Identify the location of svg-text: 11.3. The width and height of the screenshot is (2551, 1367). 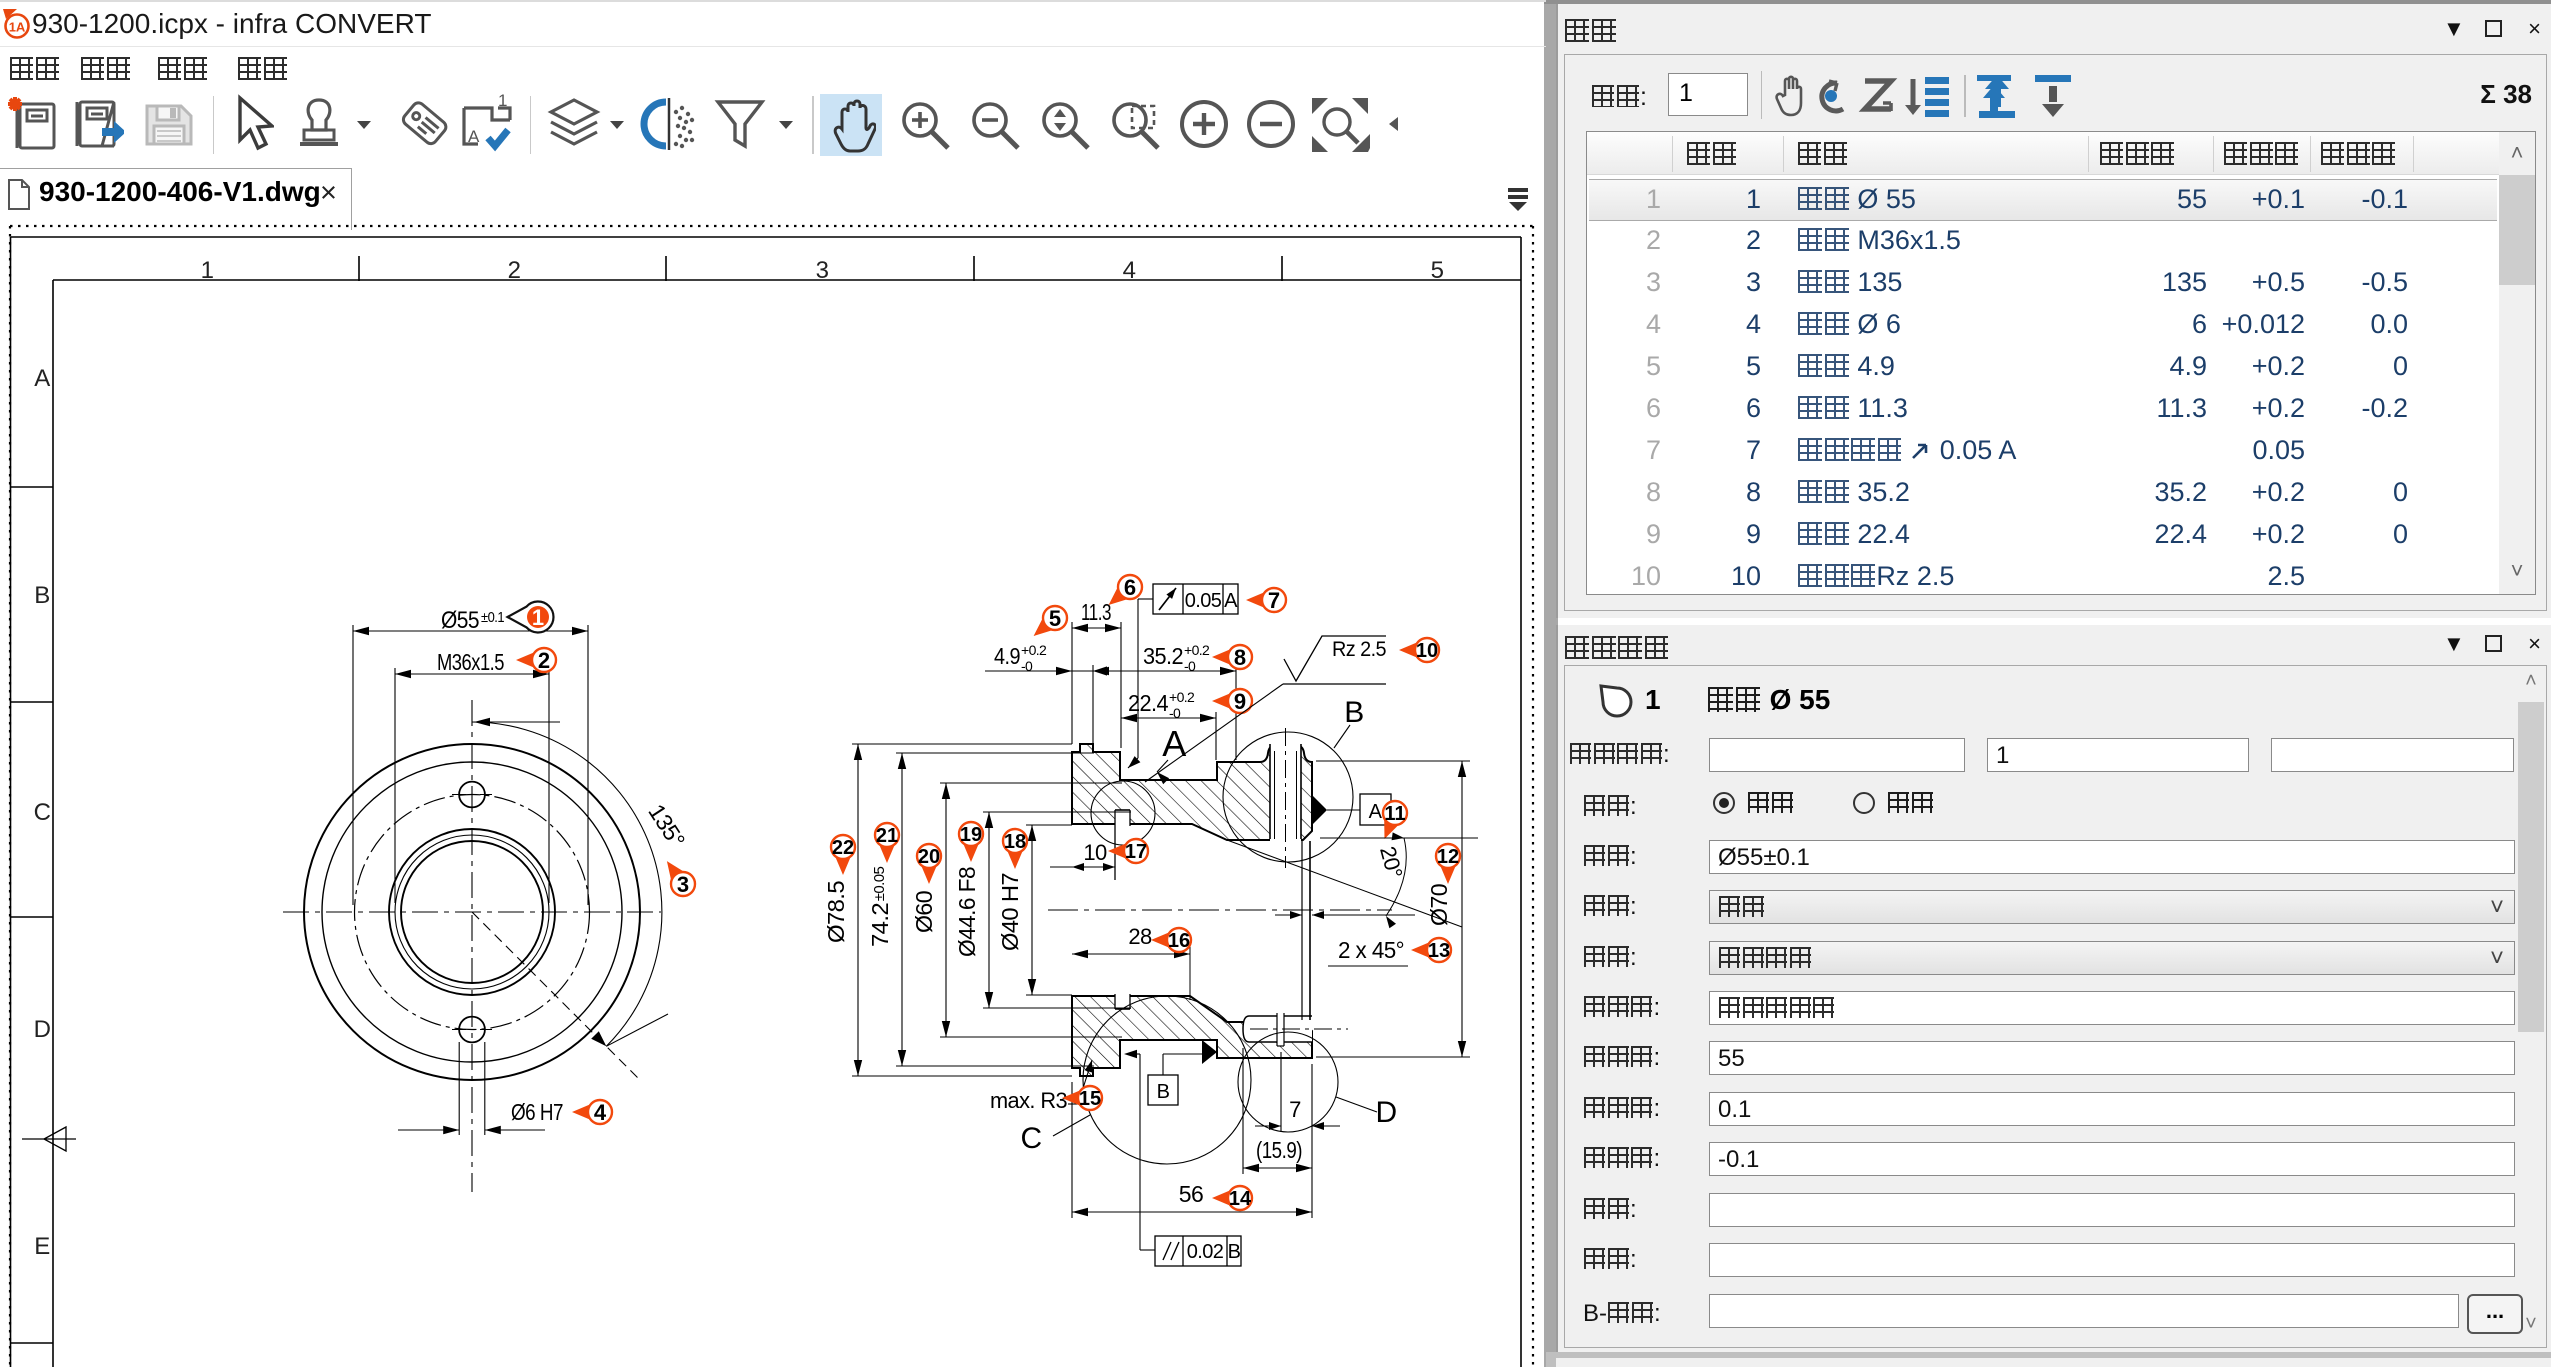
(1096, 612).